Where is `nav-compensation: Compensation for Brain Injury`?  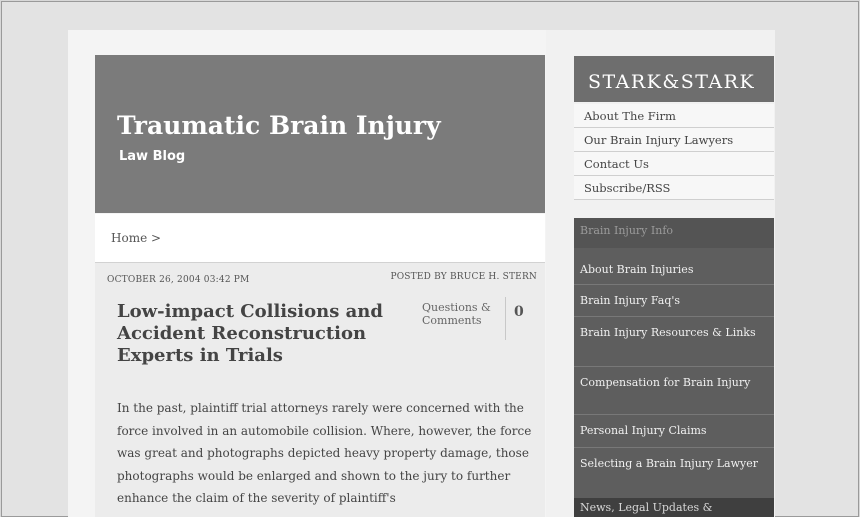
nav-compensation: Compensation for Brain Injury is located at coordinates (672, 383).